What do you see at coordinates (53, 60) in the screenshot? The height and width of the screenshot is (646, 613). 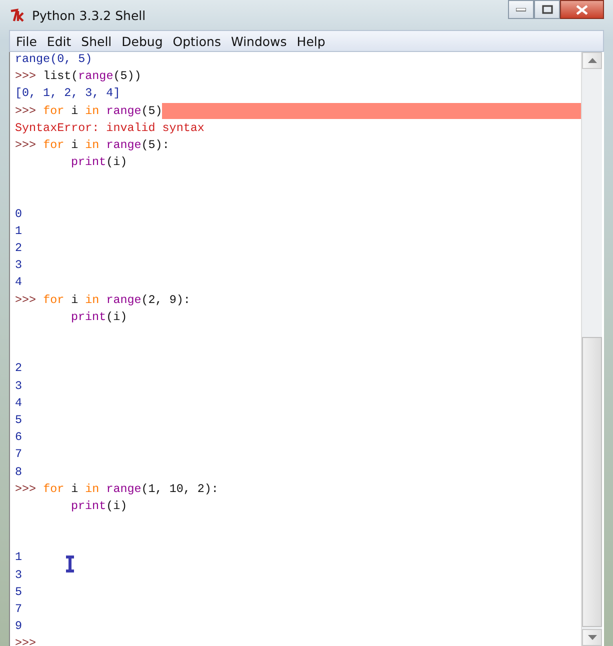 I see `code-line: range(0, 5)` at bounding box center [53, 60].